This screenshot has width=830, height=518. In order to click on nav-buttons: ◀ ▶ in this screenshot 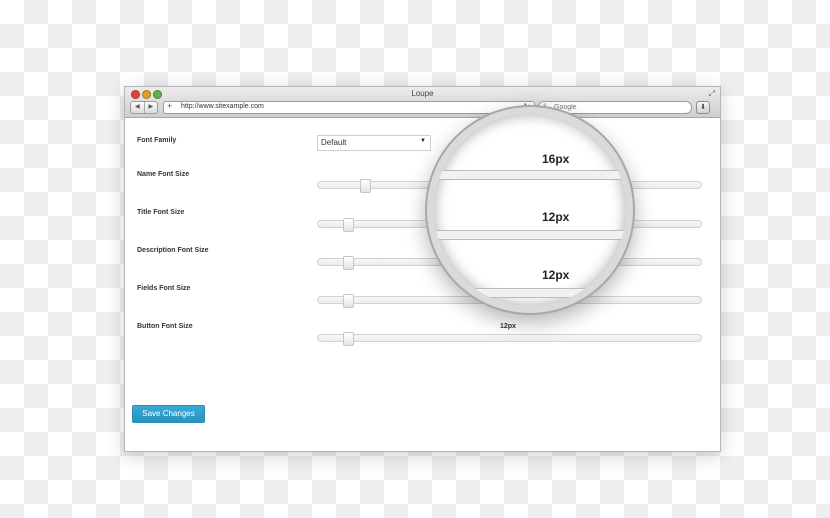, I will do `click(144, 107)`.